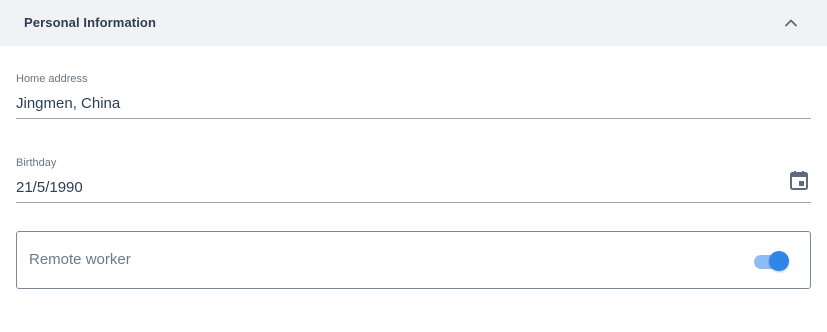  Describe the element at coordinates (779, 261) in the screenshot. I see `switch-thumb` at that location.